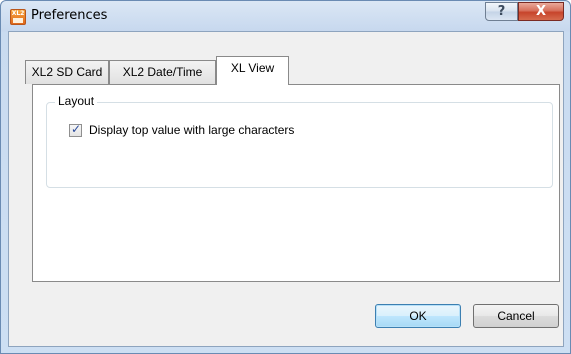 Image resolution: width=571 pixels, height=354 pixels. Describe the element at coordinates (252, 70) in the screenshot. I see `tab-xl-view: XL View` at that location.